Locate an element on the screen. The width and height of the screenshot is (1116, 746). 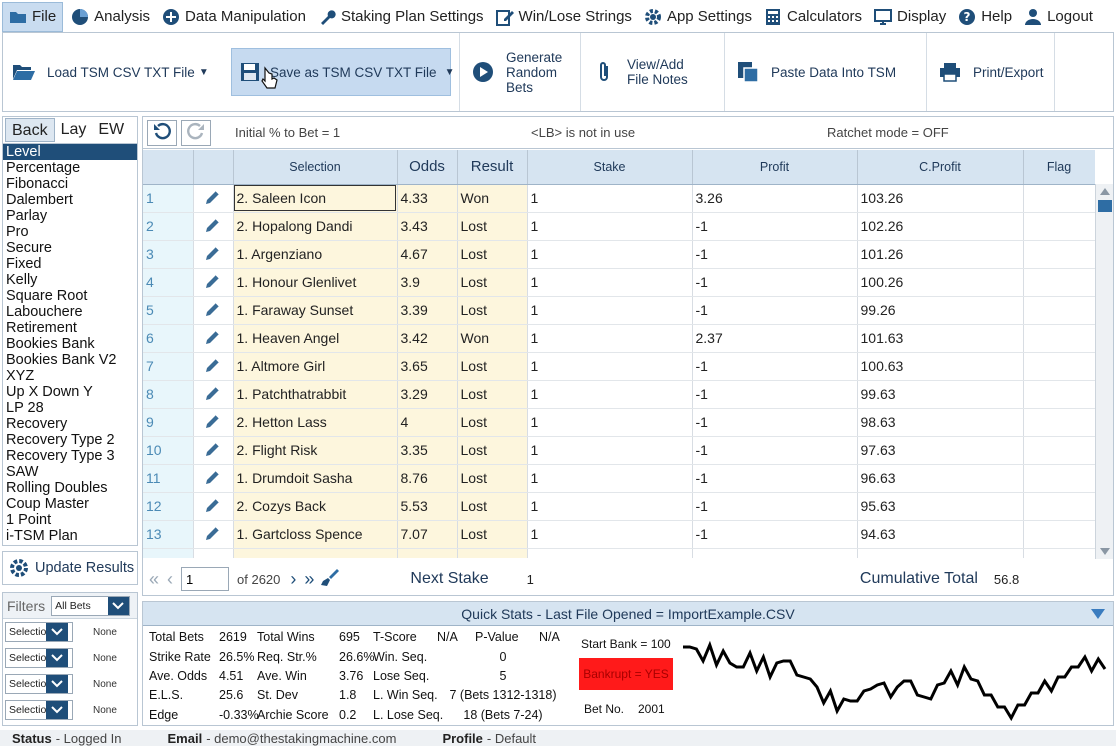
table-row: 5 1. Faraway Sunset 3.39 Lost 1 -1 99.26 is located at coordinates (619, 310).